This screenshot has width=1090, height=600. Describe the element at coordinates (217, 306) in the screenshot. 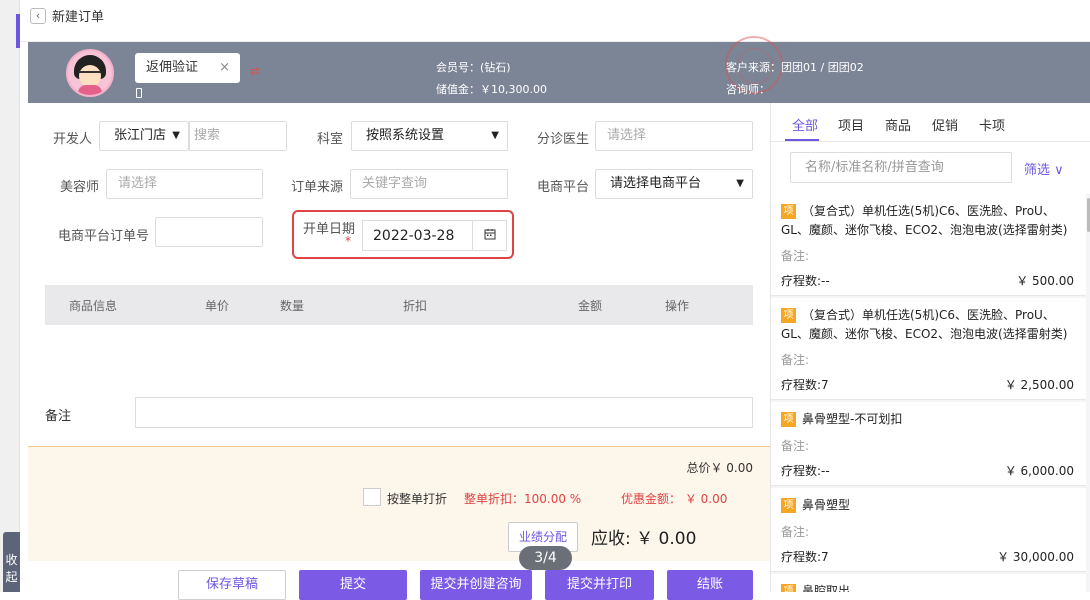

I see `table-header: 单价` at that location.